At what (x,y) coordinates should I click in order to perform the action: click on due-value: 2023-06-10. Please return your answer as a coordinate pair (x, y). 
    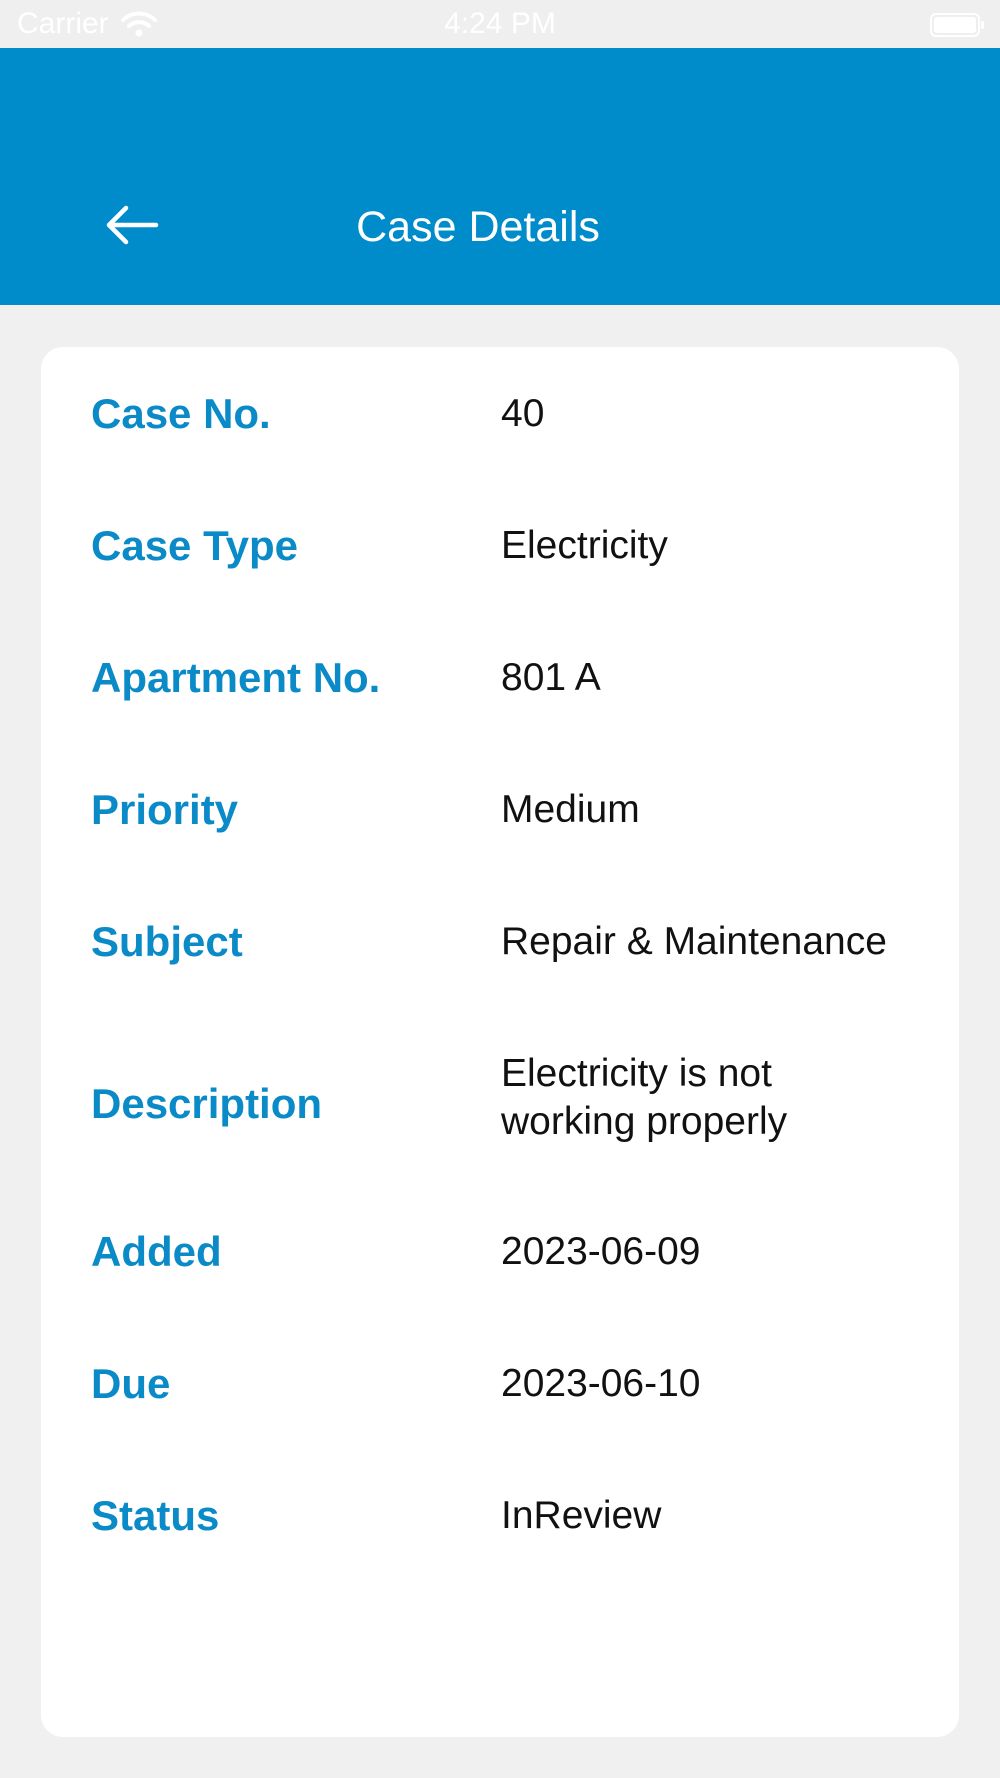
    Looking at the image, I should click on (601, 1383).